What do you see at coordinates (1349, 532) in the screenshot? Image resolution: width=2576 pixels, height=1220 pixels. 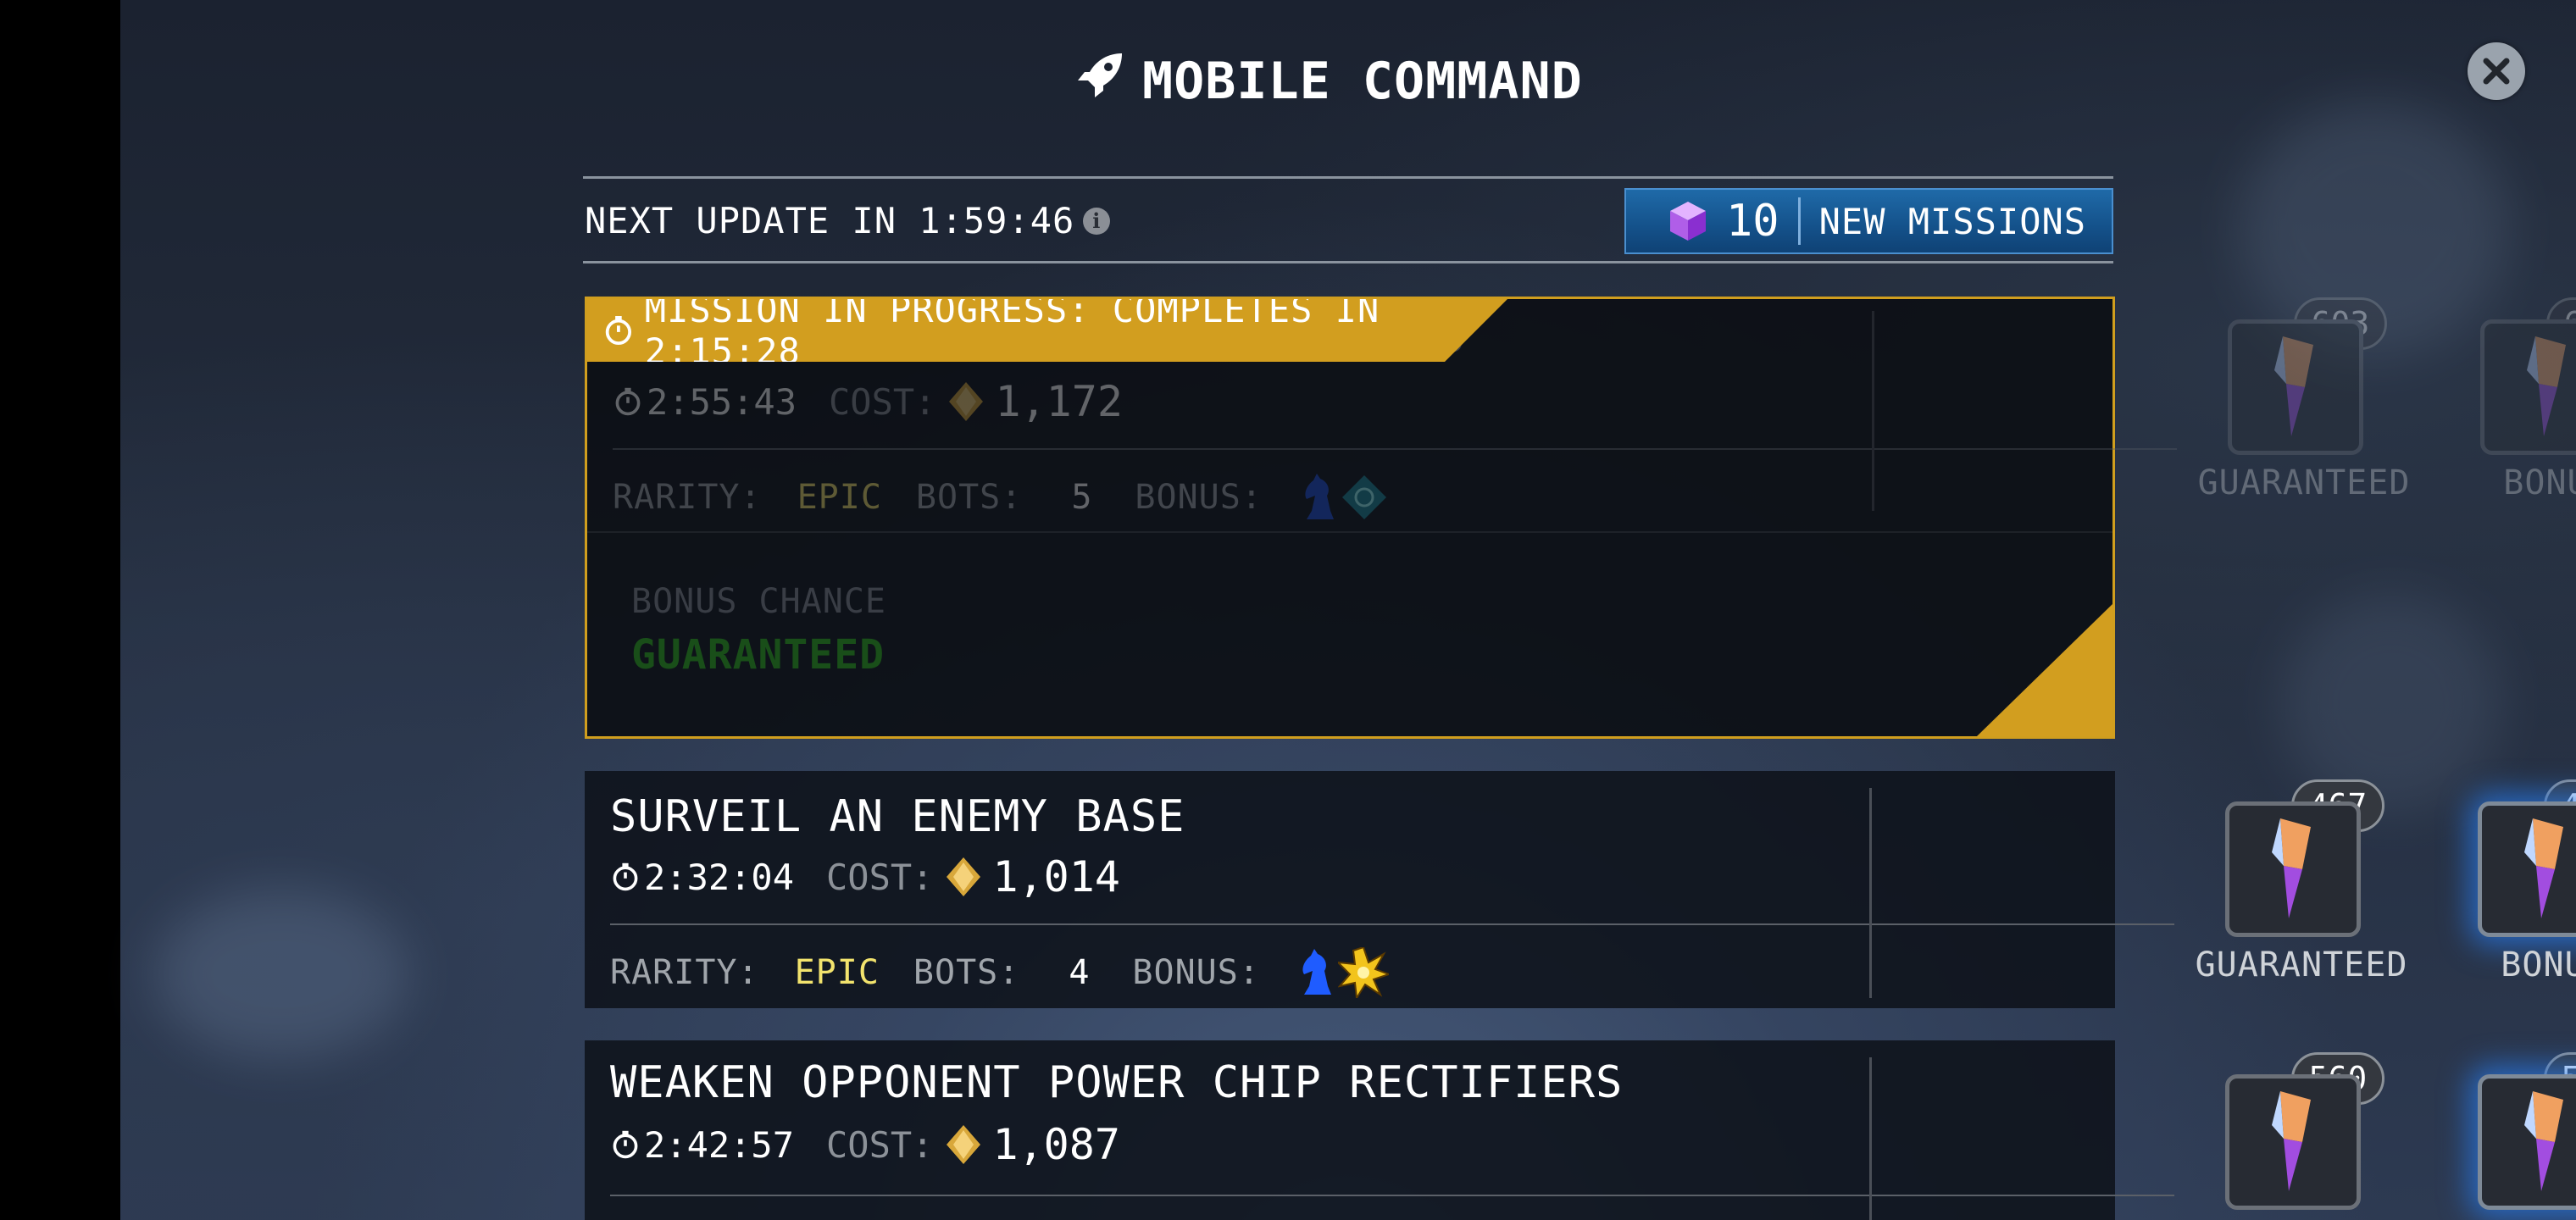 I see `section-divider` at bounding box center [1349, 532].